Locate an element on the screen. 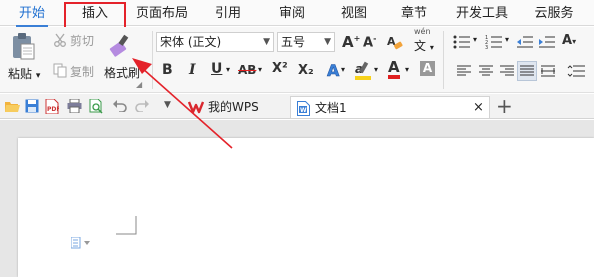 The image size is (594, 277). doc-tab-label: 我的WPS is located at coordinates (233, 107).